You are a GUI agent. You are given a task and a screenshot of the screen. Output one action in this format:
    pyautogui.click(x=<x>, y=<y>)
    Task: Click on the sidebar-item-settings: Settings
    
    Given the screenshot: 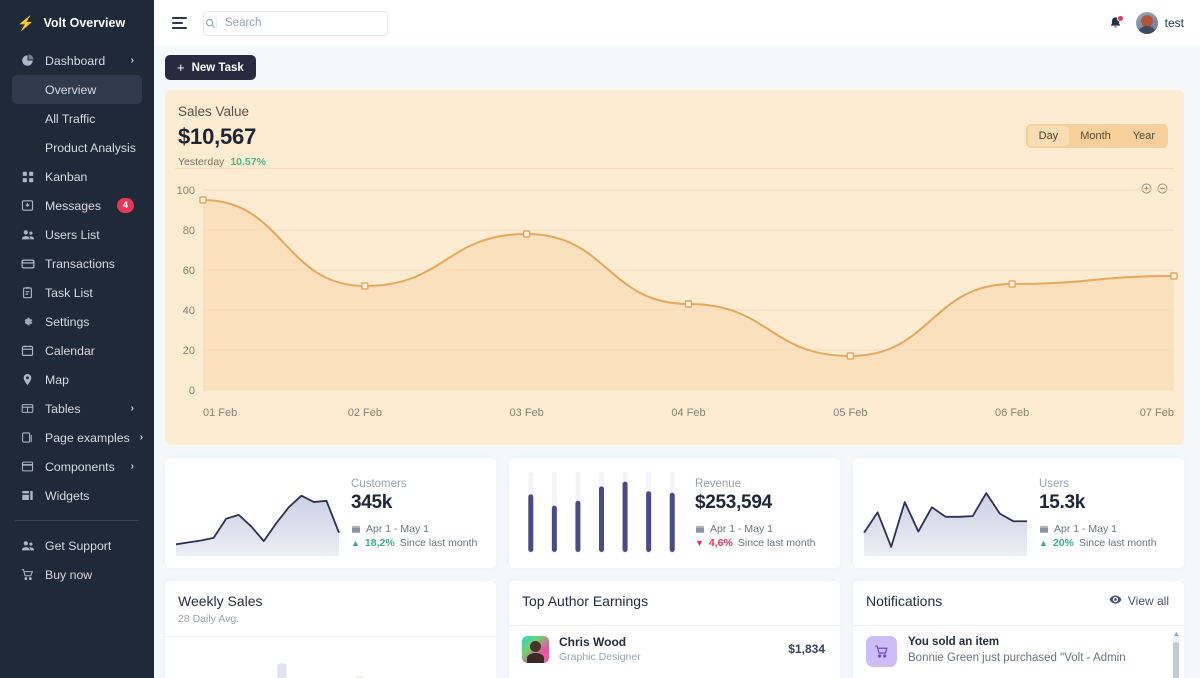 What is the action you would take?
    pyautogui.click(x=77, y=321)
    